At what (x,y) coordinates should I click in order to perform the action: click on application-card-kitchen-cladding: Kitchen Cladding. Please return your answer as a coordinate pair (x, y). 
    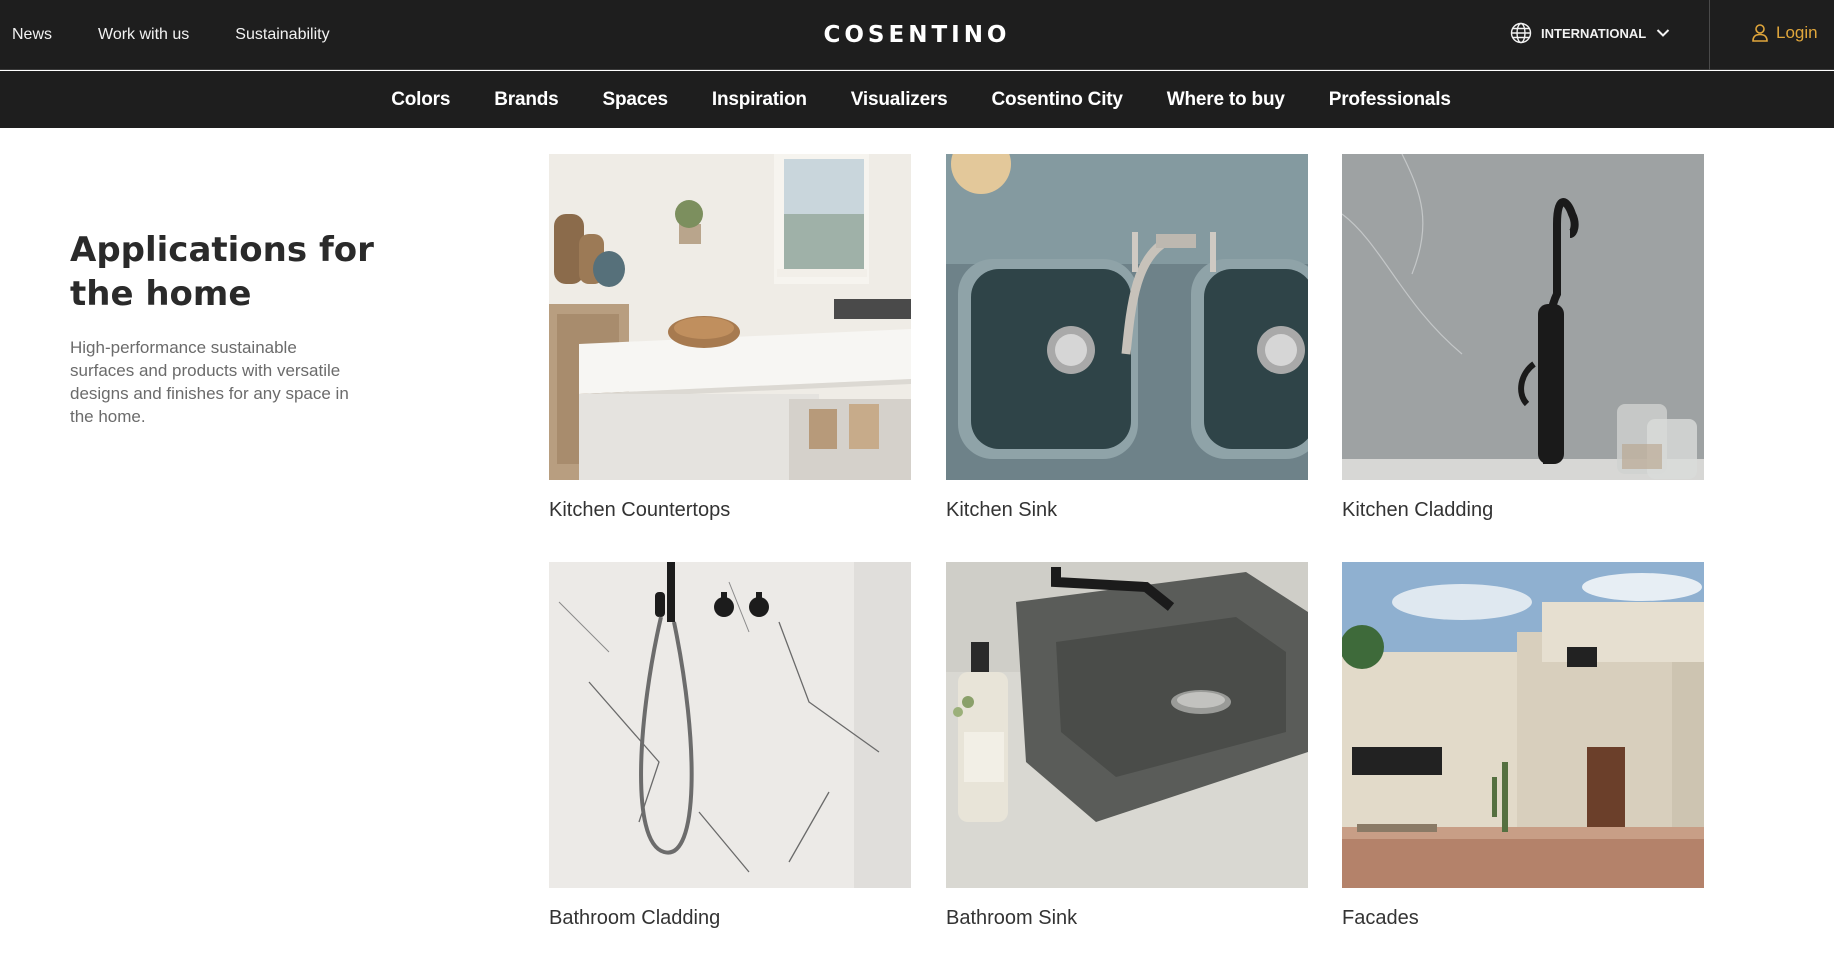
    Looking at the image, I should click on (1523, 338).